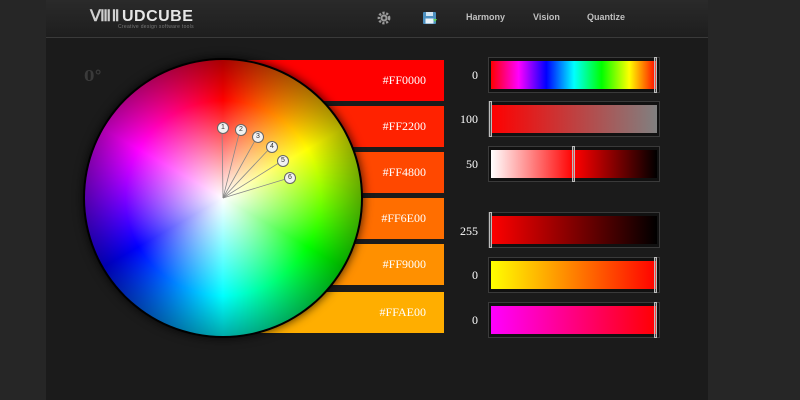 This screenshot has height=400, width=800. Describe the element at coordinates (223, 128) in the screenshot. I see `harmony-handle-1: 1` at that location.